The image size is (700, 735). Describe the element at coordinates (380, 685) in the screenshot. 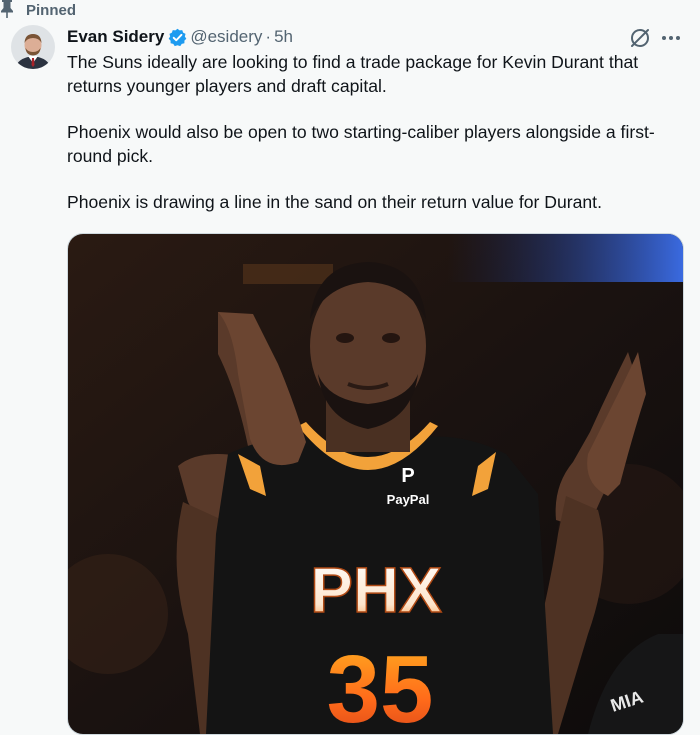

I see `jersey-number-text: 35` at that location.